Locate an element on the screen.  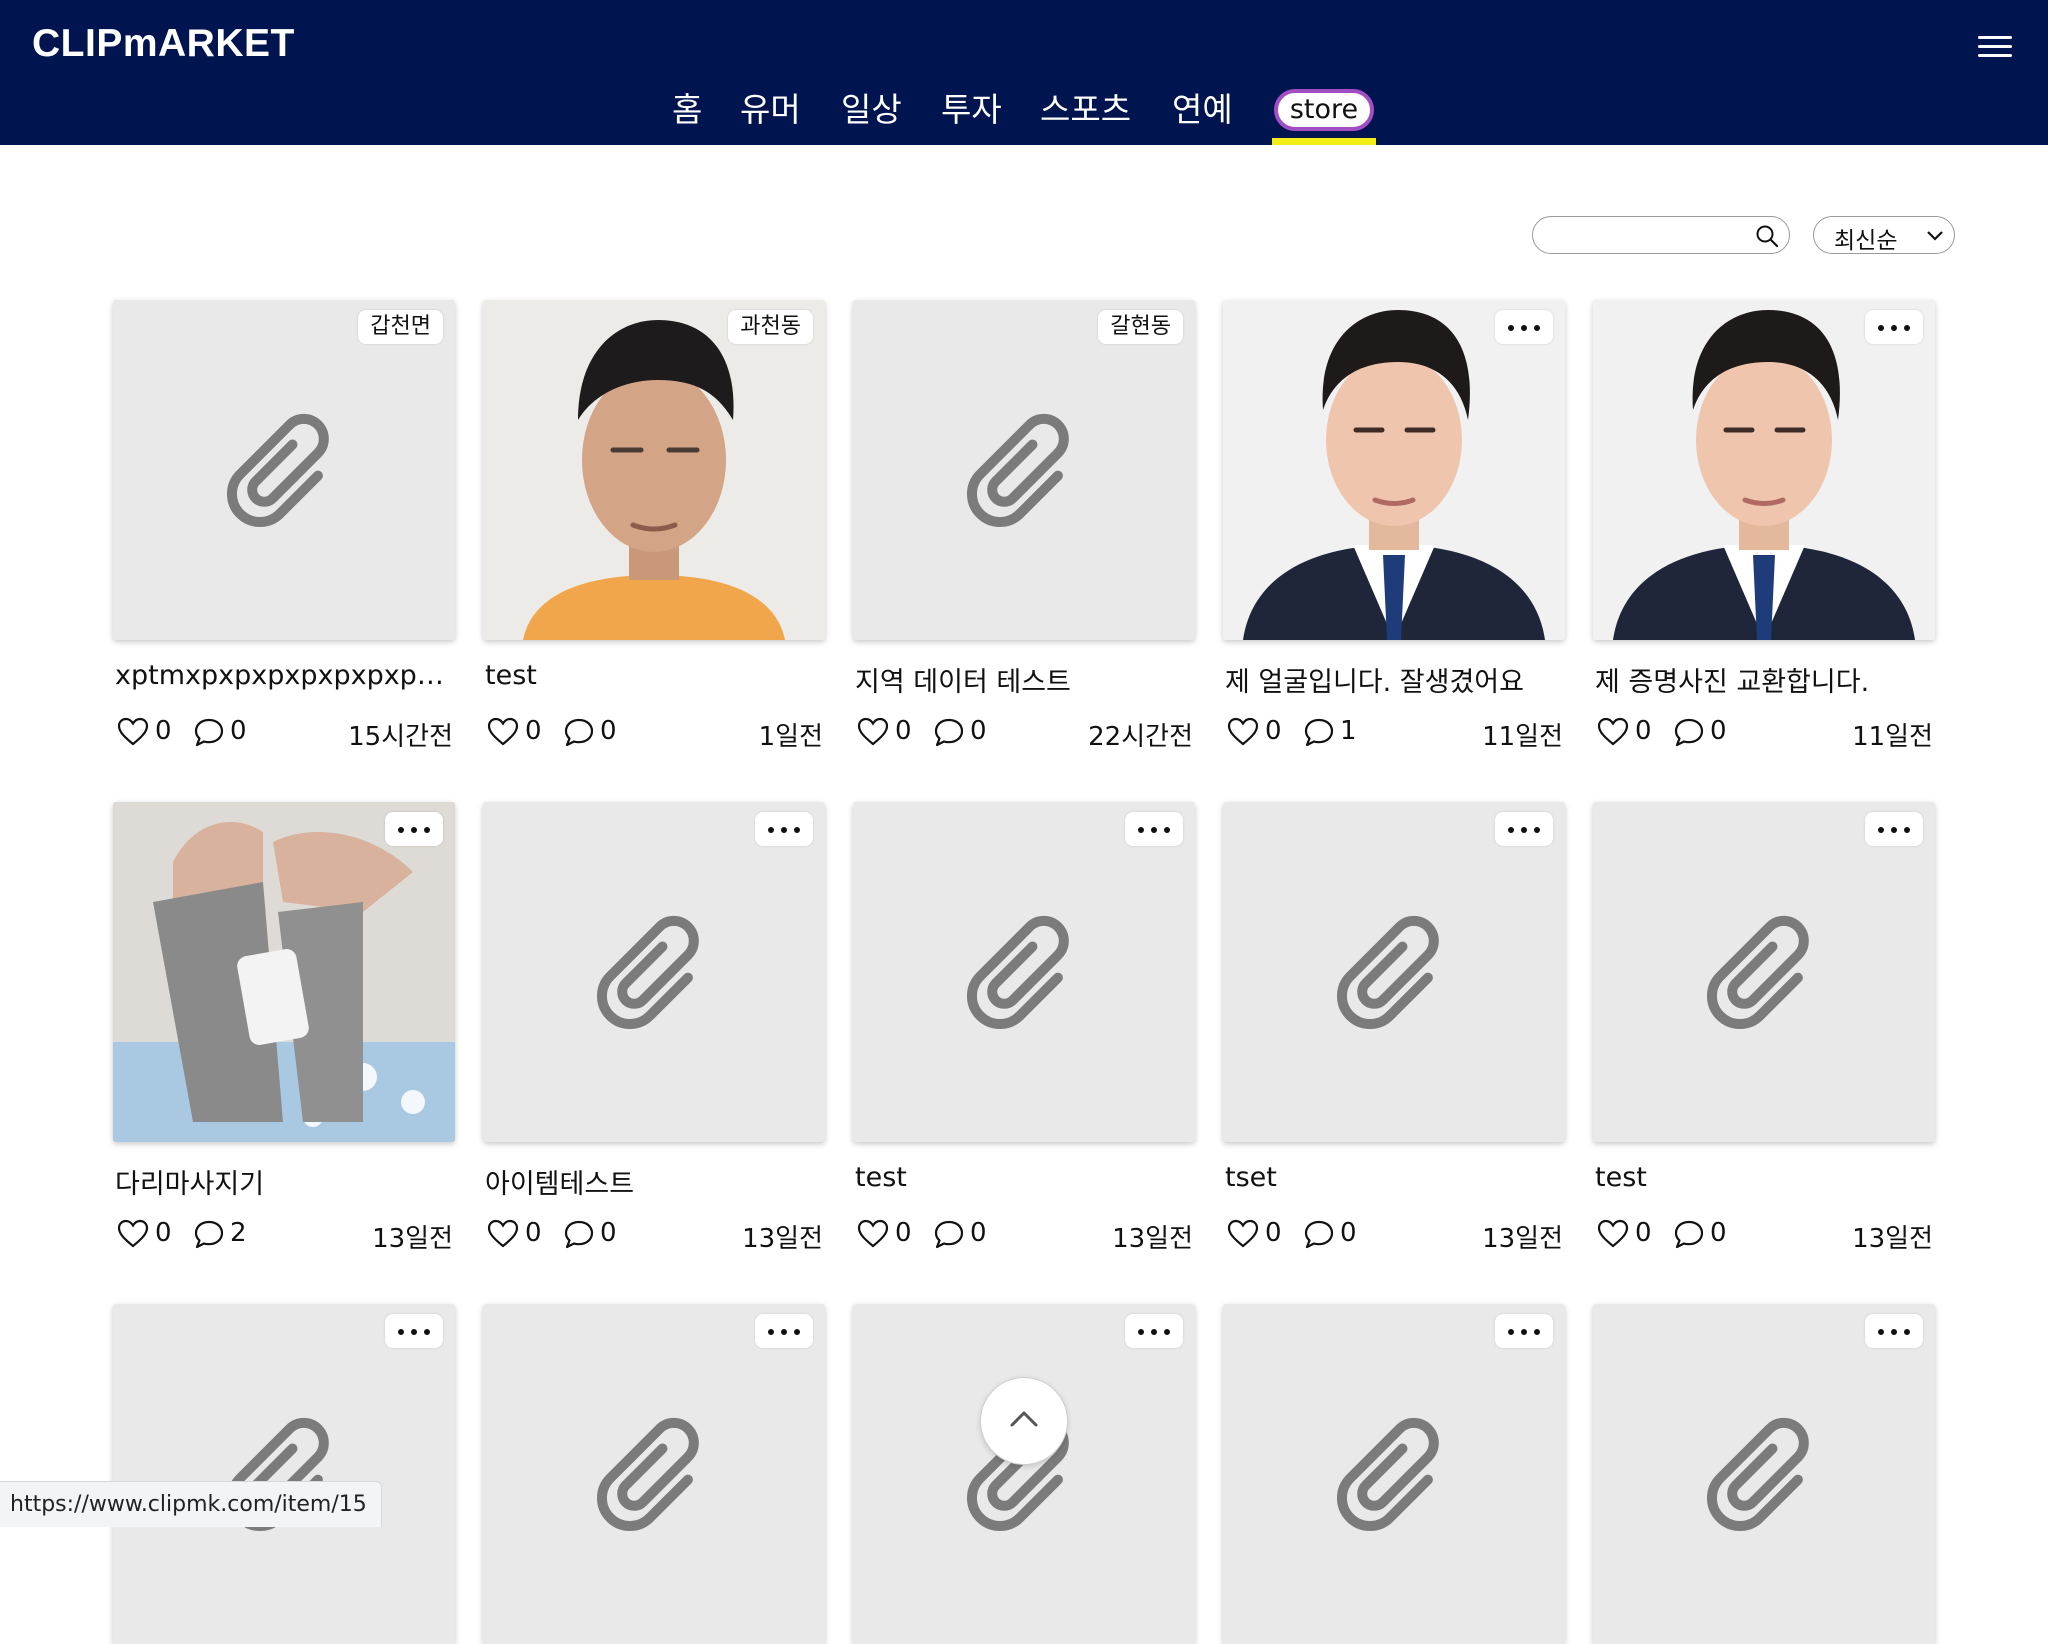
item-meta: 0 0 1일전 is located at coordinates (655, 733).